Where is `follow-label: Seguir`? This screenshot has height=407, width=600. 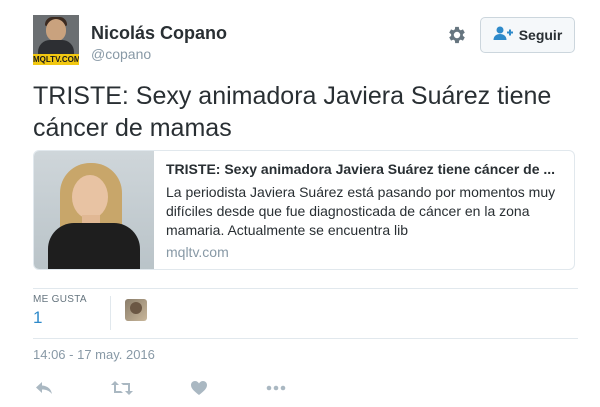 follow-label: Seguir is located at coordinates (540, 35).